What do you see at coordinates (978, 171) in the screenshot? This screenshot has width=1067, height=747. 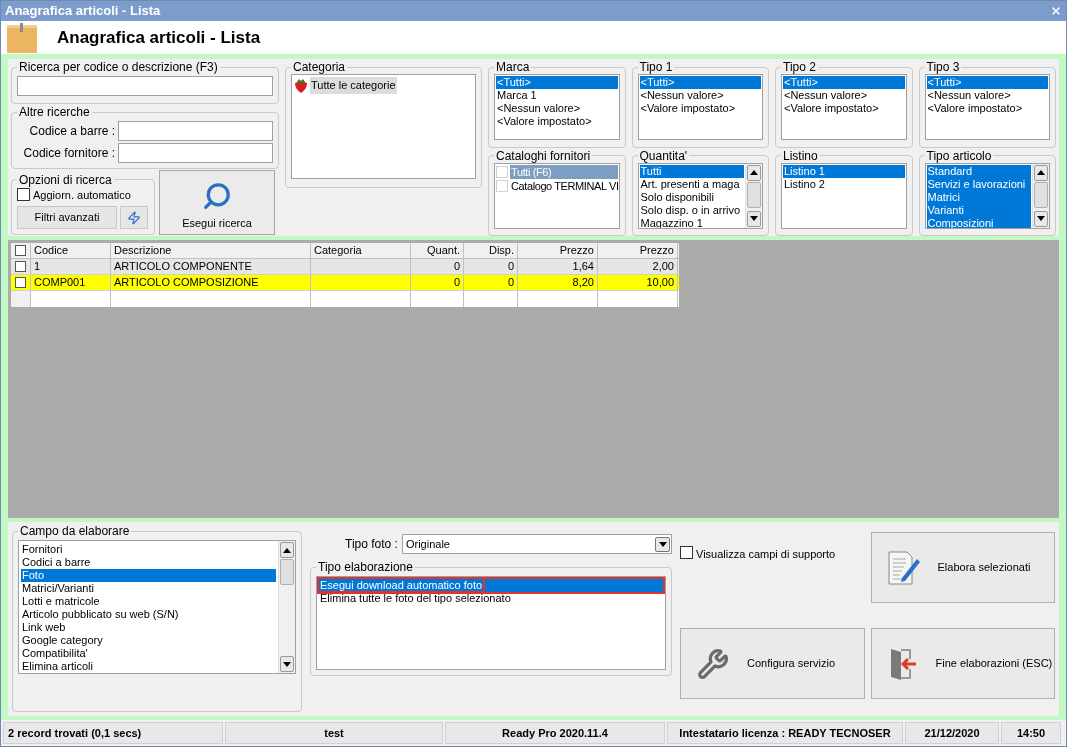 I see `list-item: Standard` at bounding box center [978, 171].